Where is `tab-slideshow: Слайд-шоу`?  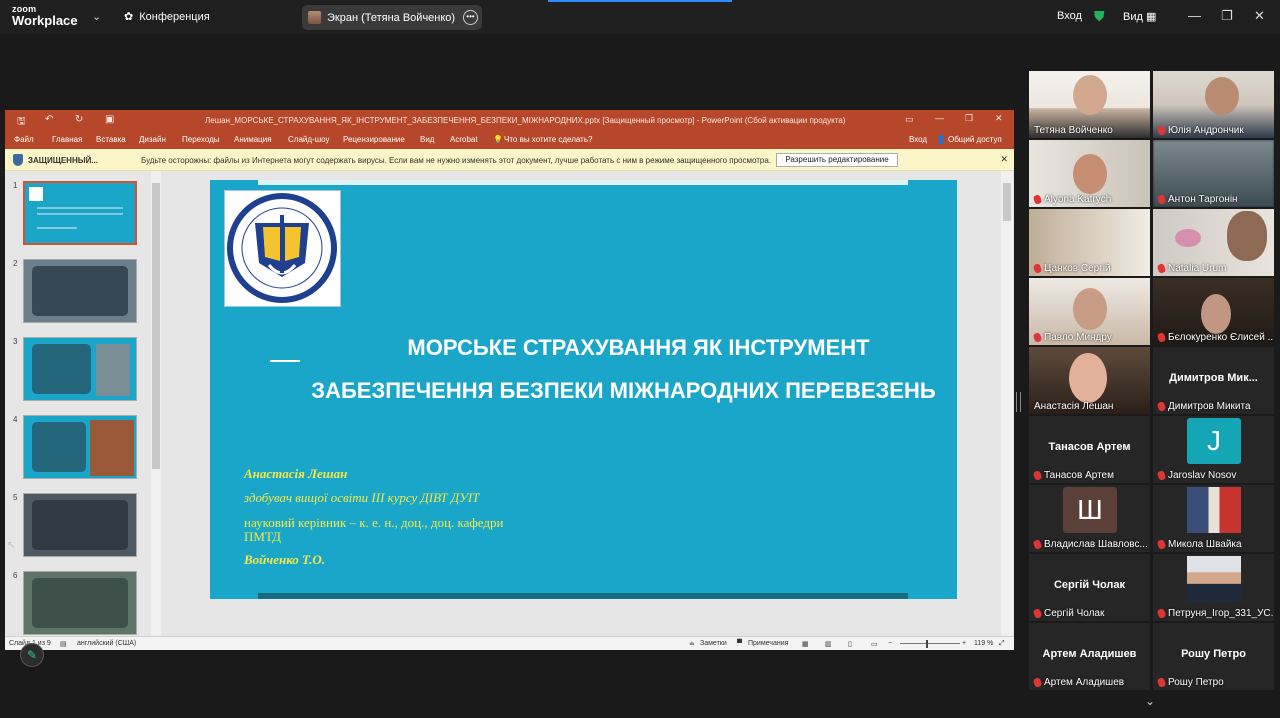 tab-slideshow: Слайд-шоу is located at coordinates (308, 139).